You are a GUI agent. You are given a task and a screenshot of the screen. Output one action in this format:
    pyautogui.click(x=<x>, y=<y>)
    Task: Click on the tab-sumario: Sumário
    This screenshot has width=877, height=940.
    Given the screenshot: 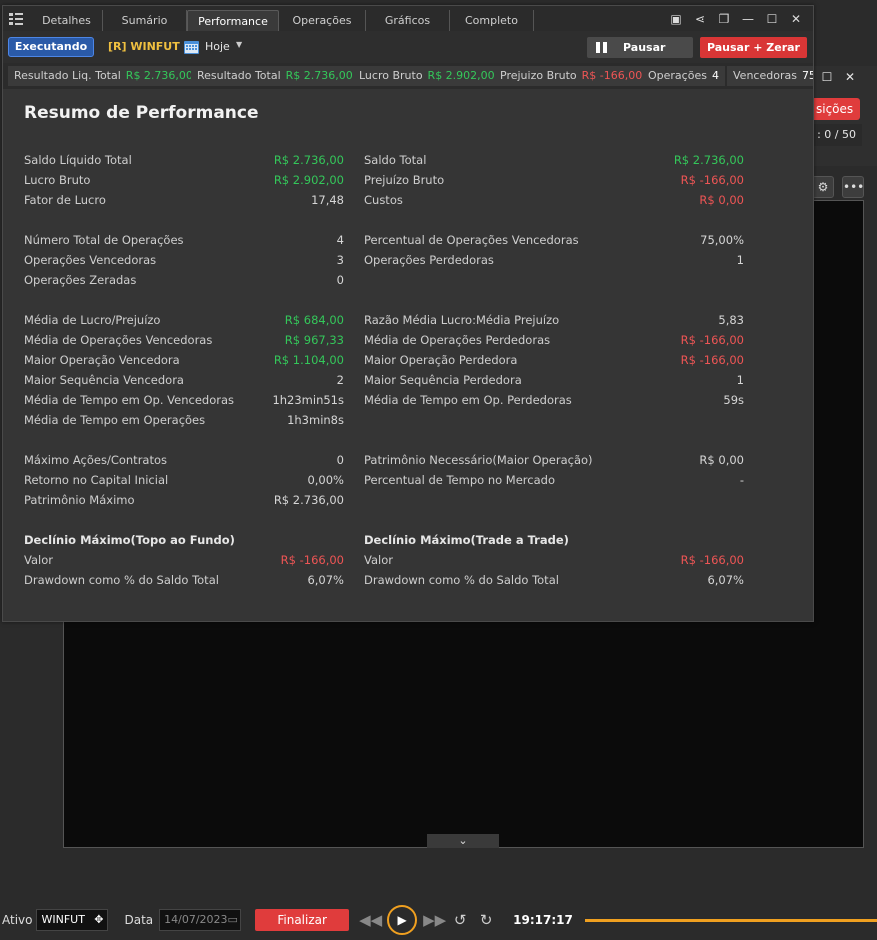 What is the action you would take?
    pyautogui.click(x=145, y=20)
    